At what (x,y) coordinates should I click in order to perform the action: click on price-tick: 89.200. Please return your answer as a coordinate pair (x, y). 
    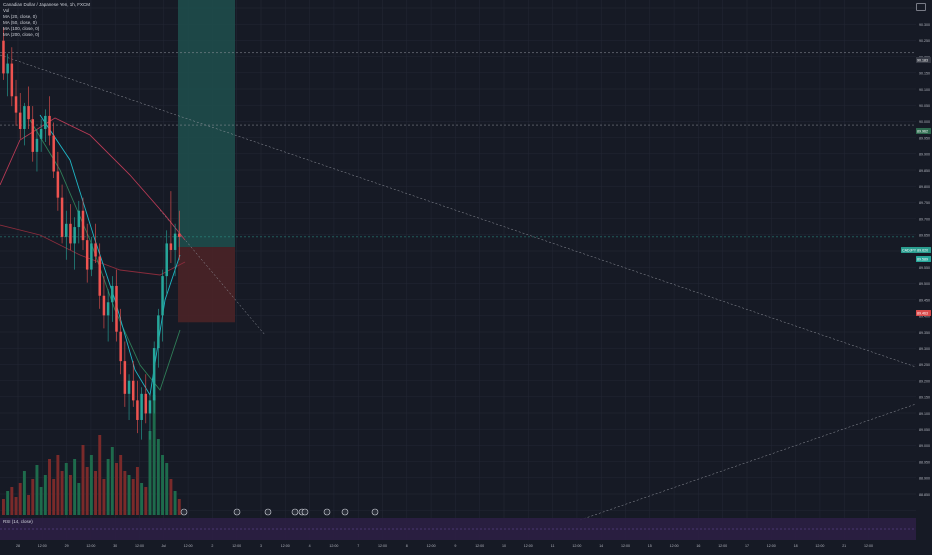
    Looking at the image, I should click on (924, 381).